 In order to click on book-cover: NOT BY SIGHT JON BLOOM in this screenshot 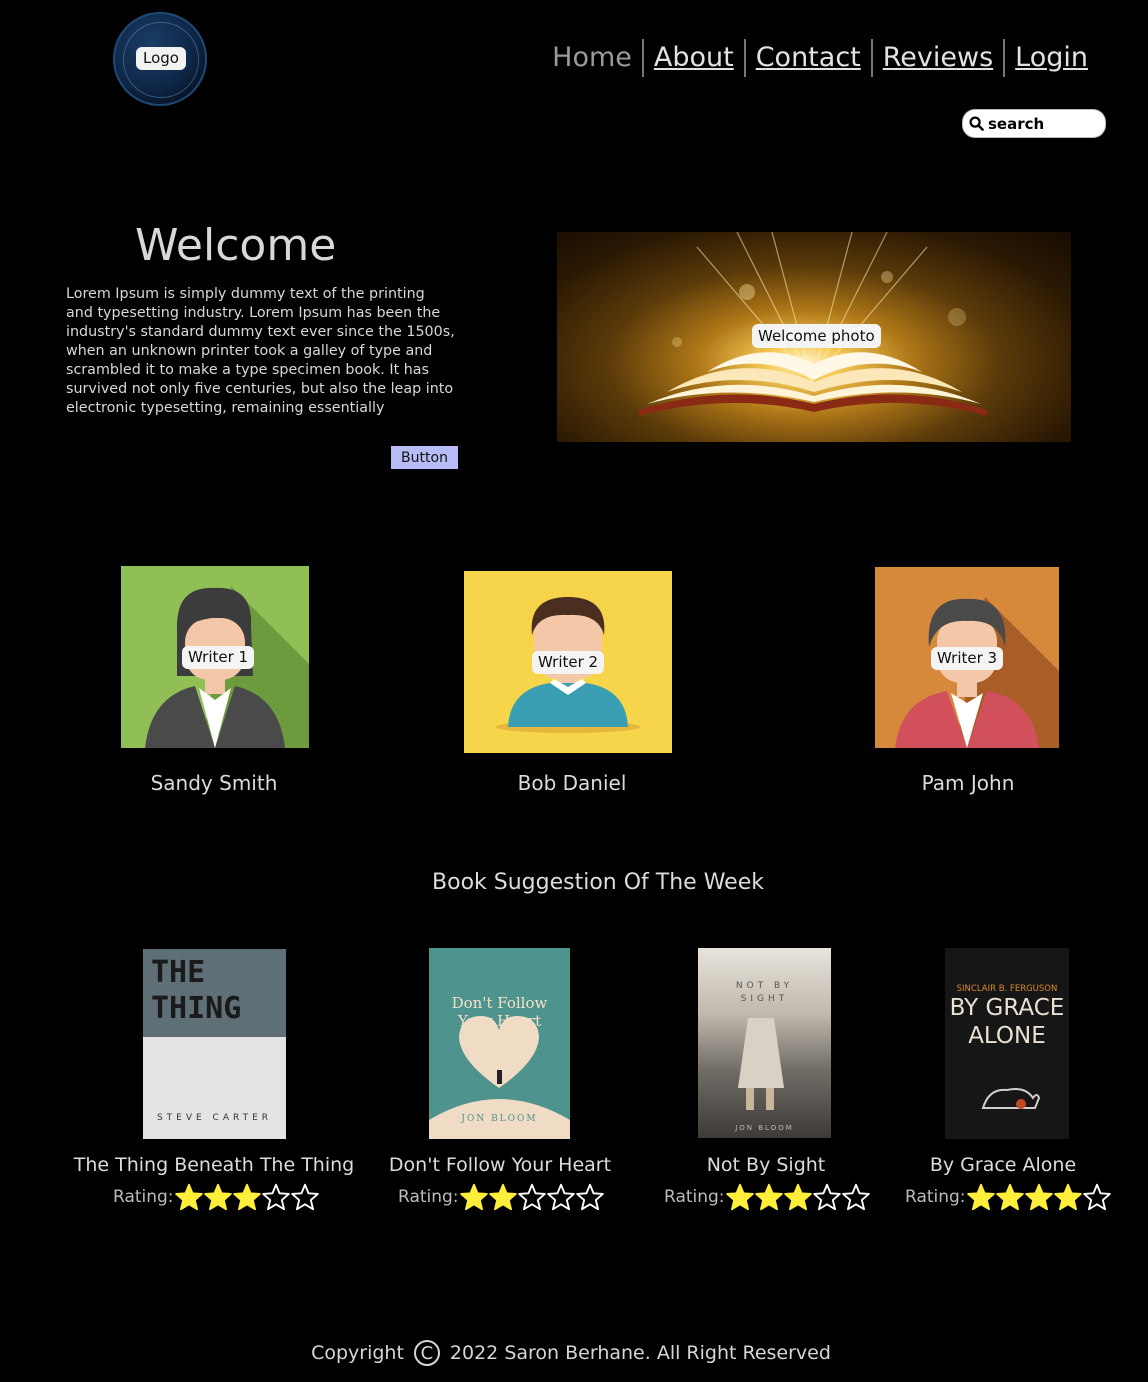, I will do `click(764, 1043)`.